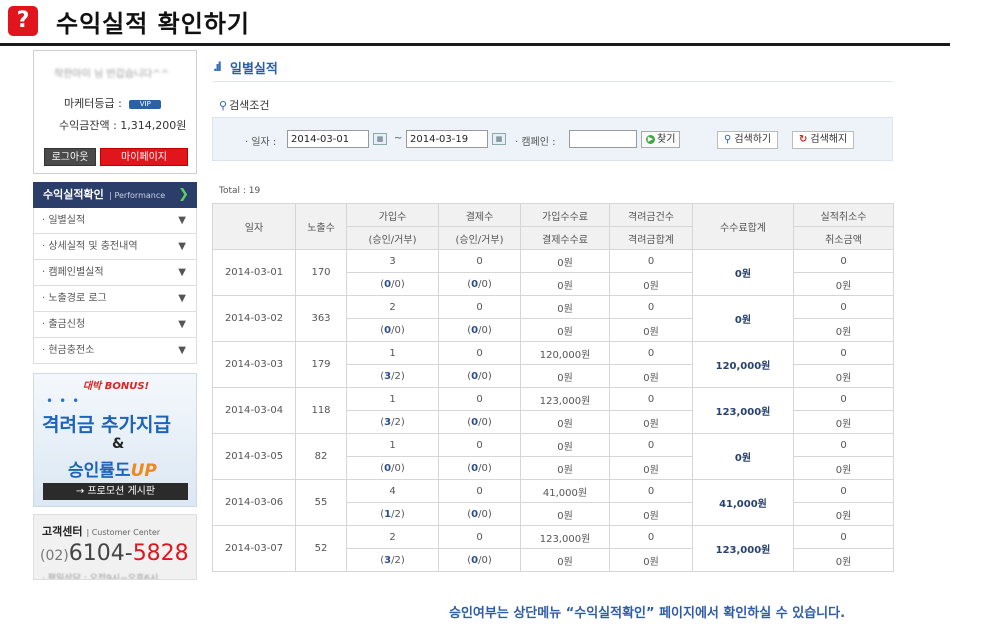 This screenshot has width=1000, height=631. I want to click on banner-line2-text: 승인률도, so click(99, 471).